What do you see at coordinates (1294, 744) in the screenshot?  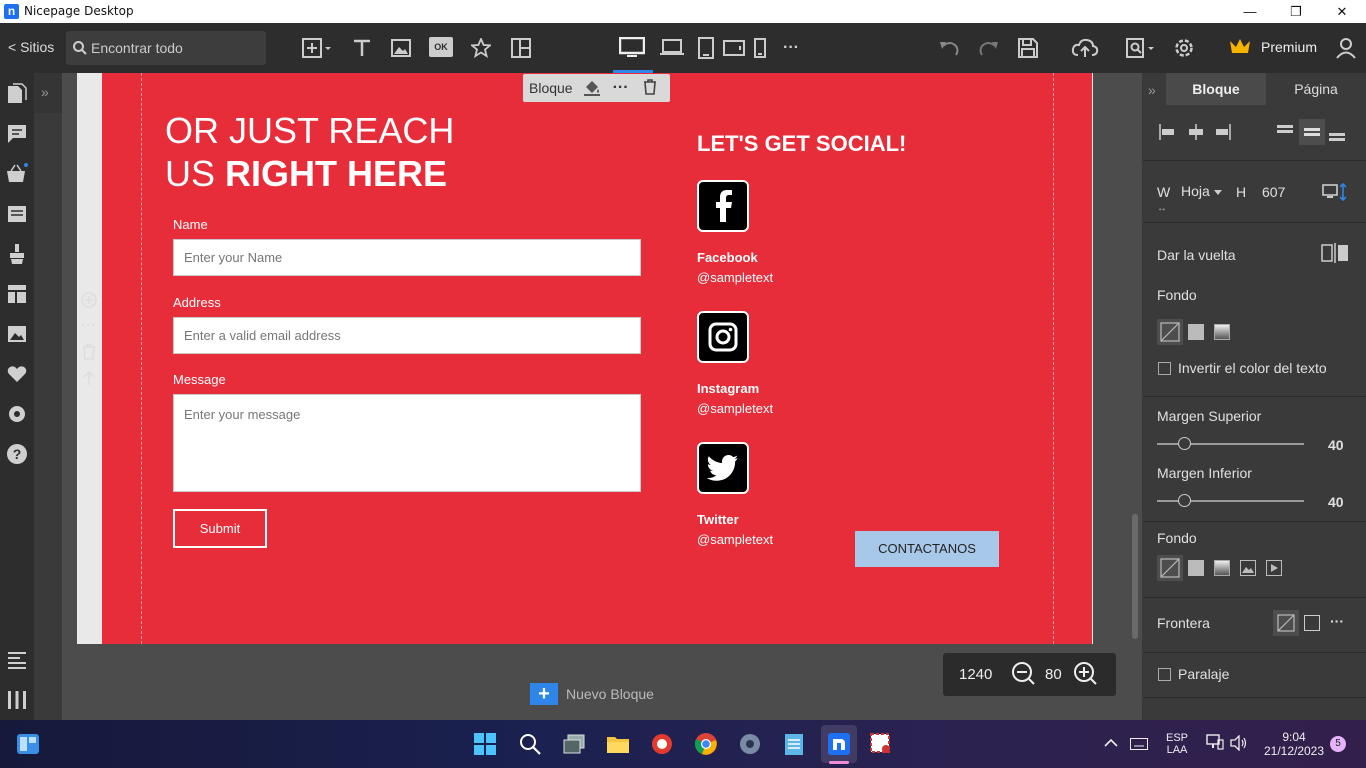 I see `clock: 9:04 21/12/2023` at bounding box center [1294, 744].